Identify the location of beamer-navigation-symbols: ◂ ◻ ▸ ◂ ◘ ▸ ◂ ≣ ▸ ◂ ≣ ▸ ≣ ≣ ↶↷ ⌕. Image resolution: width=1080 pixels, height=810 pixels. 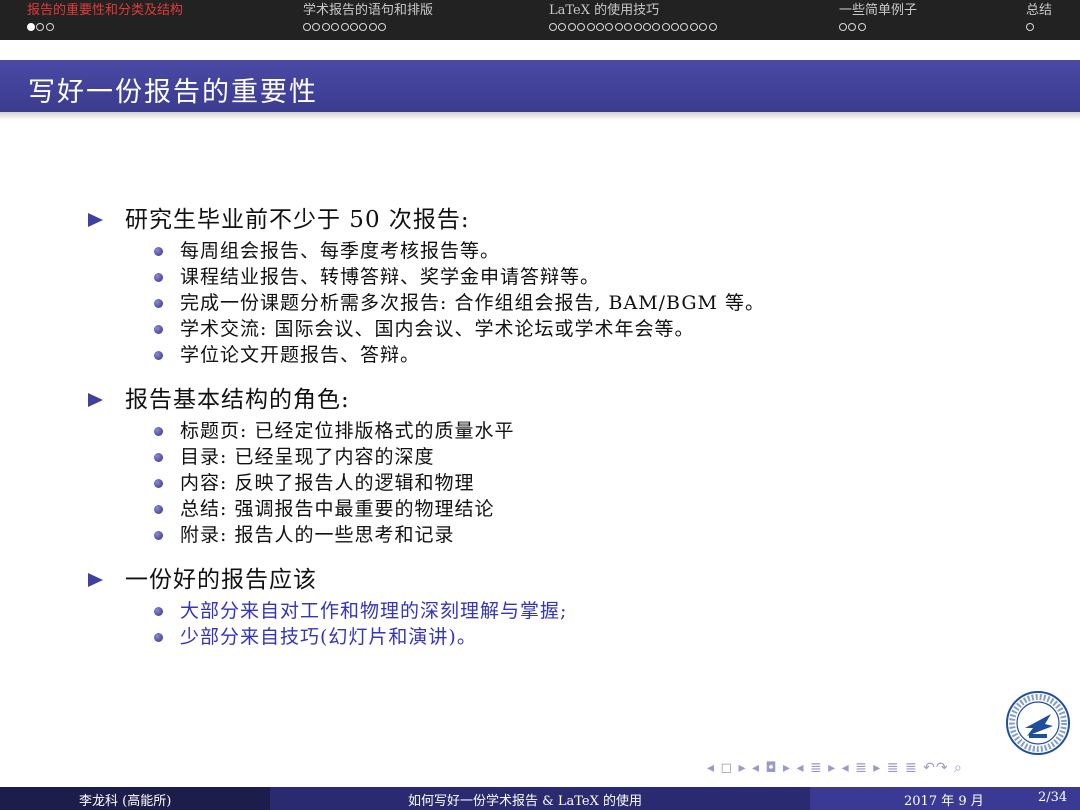
(835, 768).